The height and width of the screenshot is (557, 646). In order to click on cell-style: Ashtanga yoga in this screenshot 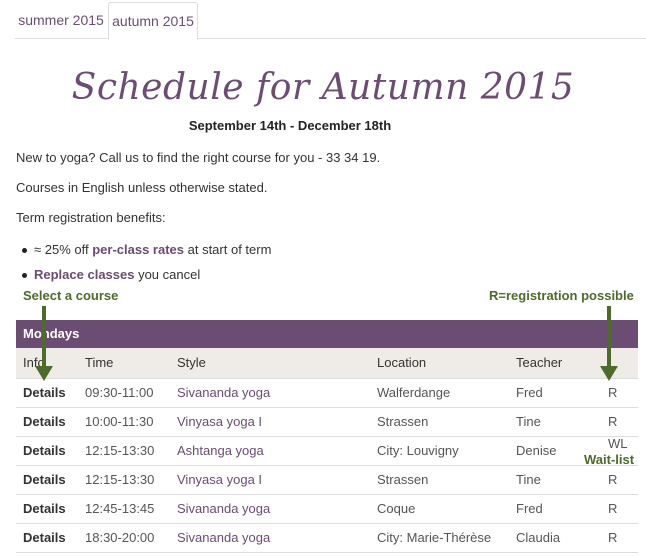, I will do `click(220, 451)`.